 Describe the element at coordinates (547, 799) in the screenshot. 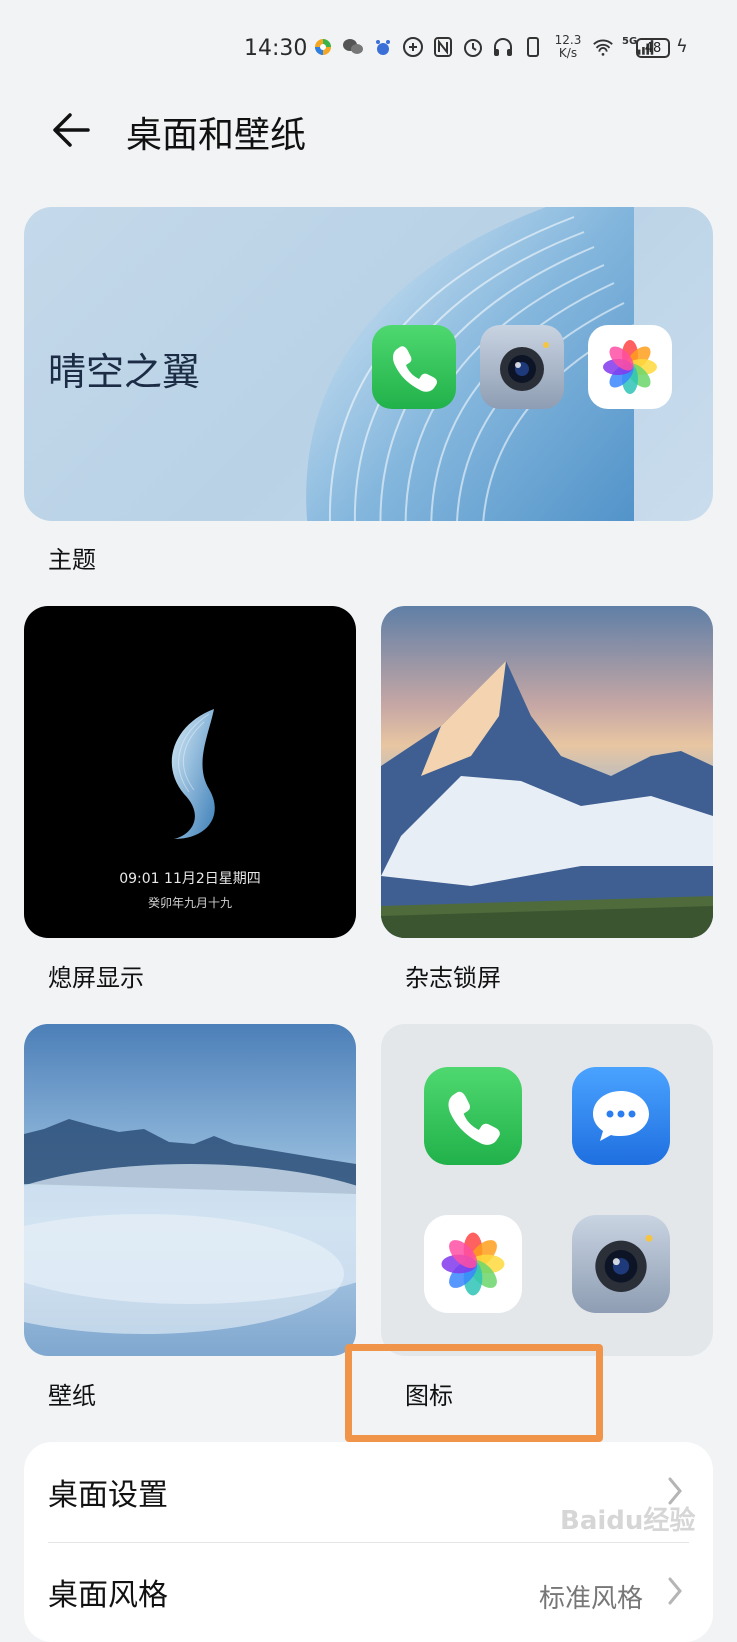

I see `mountain-image` at that location.